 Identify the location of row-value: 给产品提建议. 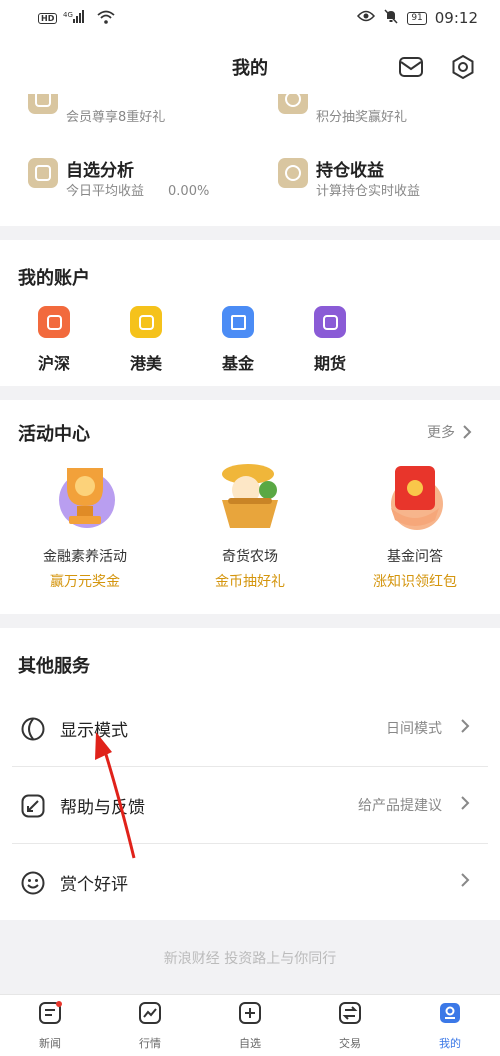
(400, 806).